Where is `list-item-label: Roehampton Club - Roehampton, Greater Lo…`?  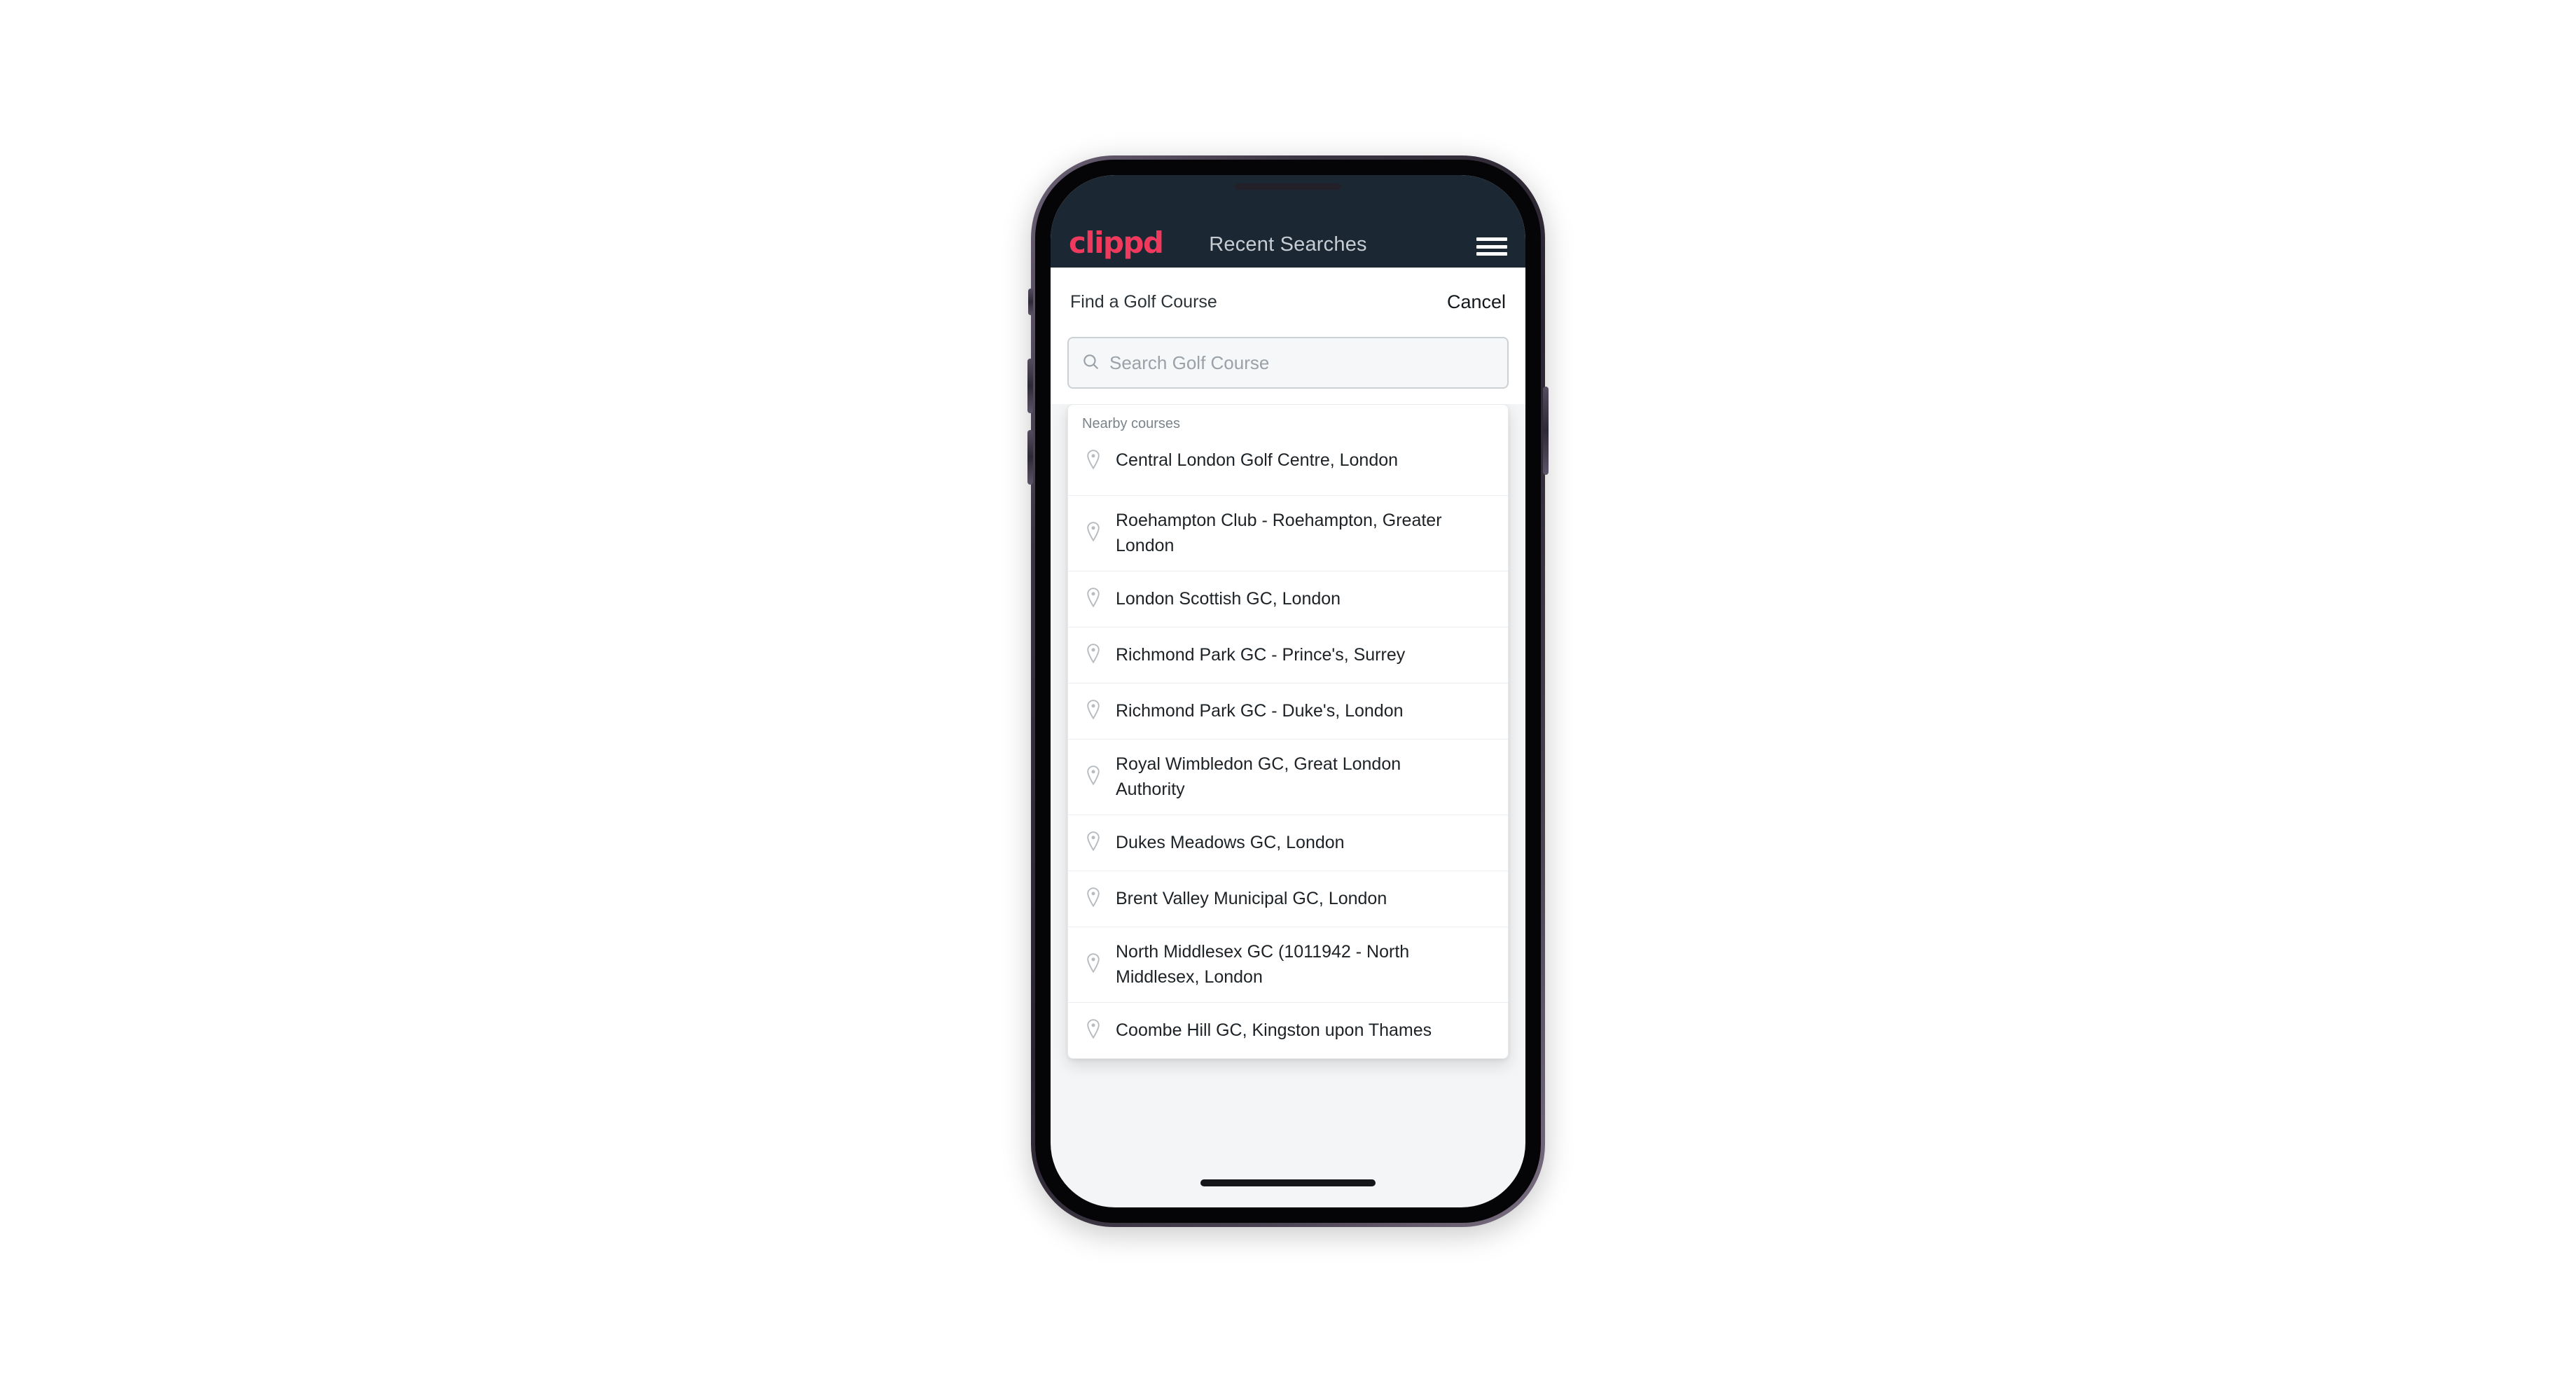 list-item-label: Roehampton Club - Roehampton, Greater Lo… is located at coordinates (1279, 533).